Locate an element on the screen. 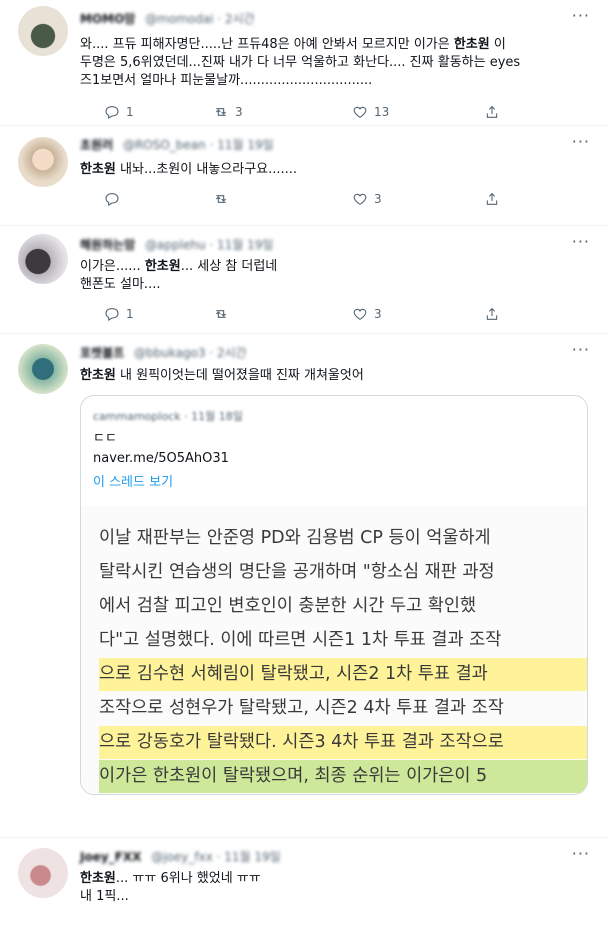 Image resolution: width=608 pixels, height=948 pixels. tweet-actions: 3 is located at coordinates (330, 199).